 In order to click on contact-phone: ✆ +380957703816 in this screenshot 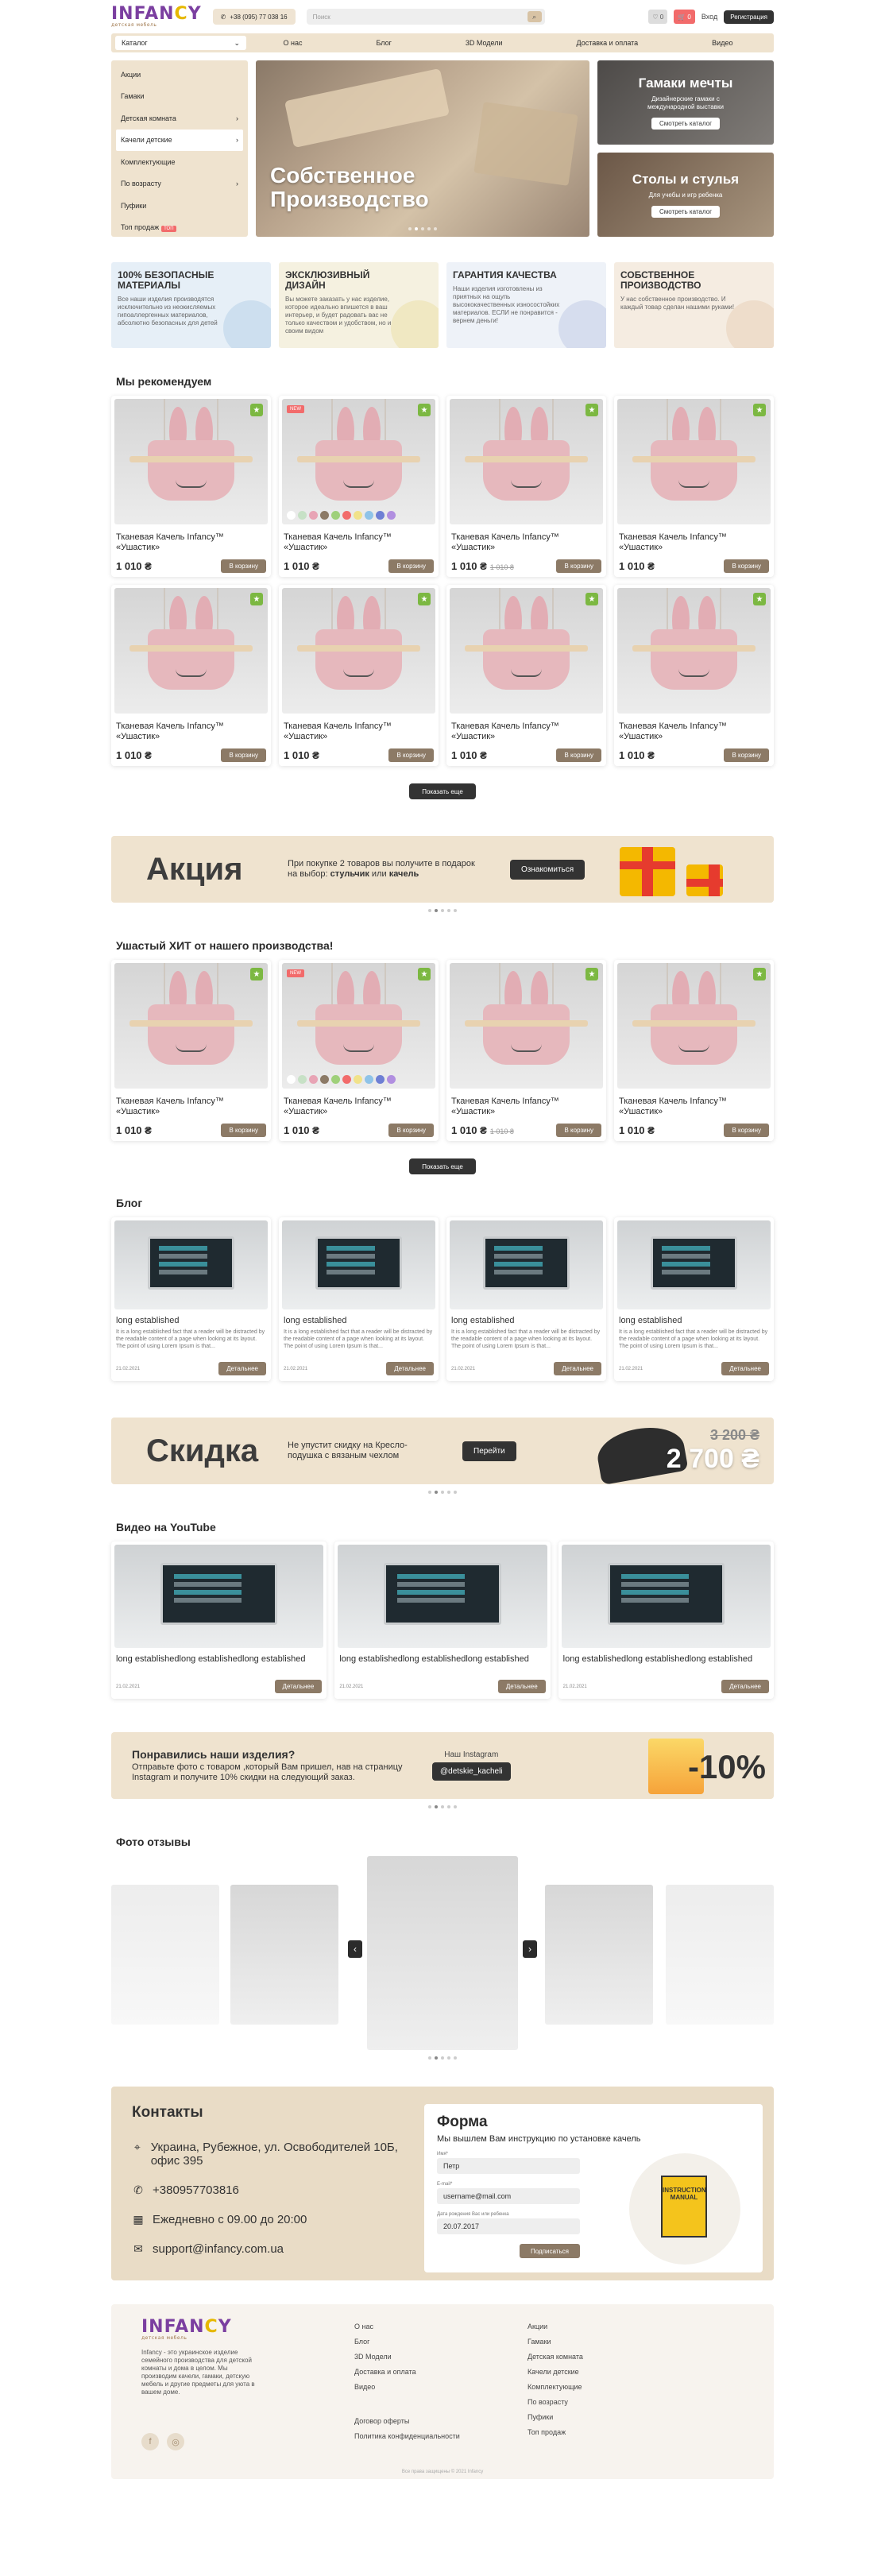, I will do `click(271, 2190)`.